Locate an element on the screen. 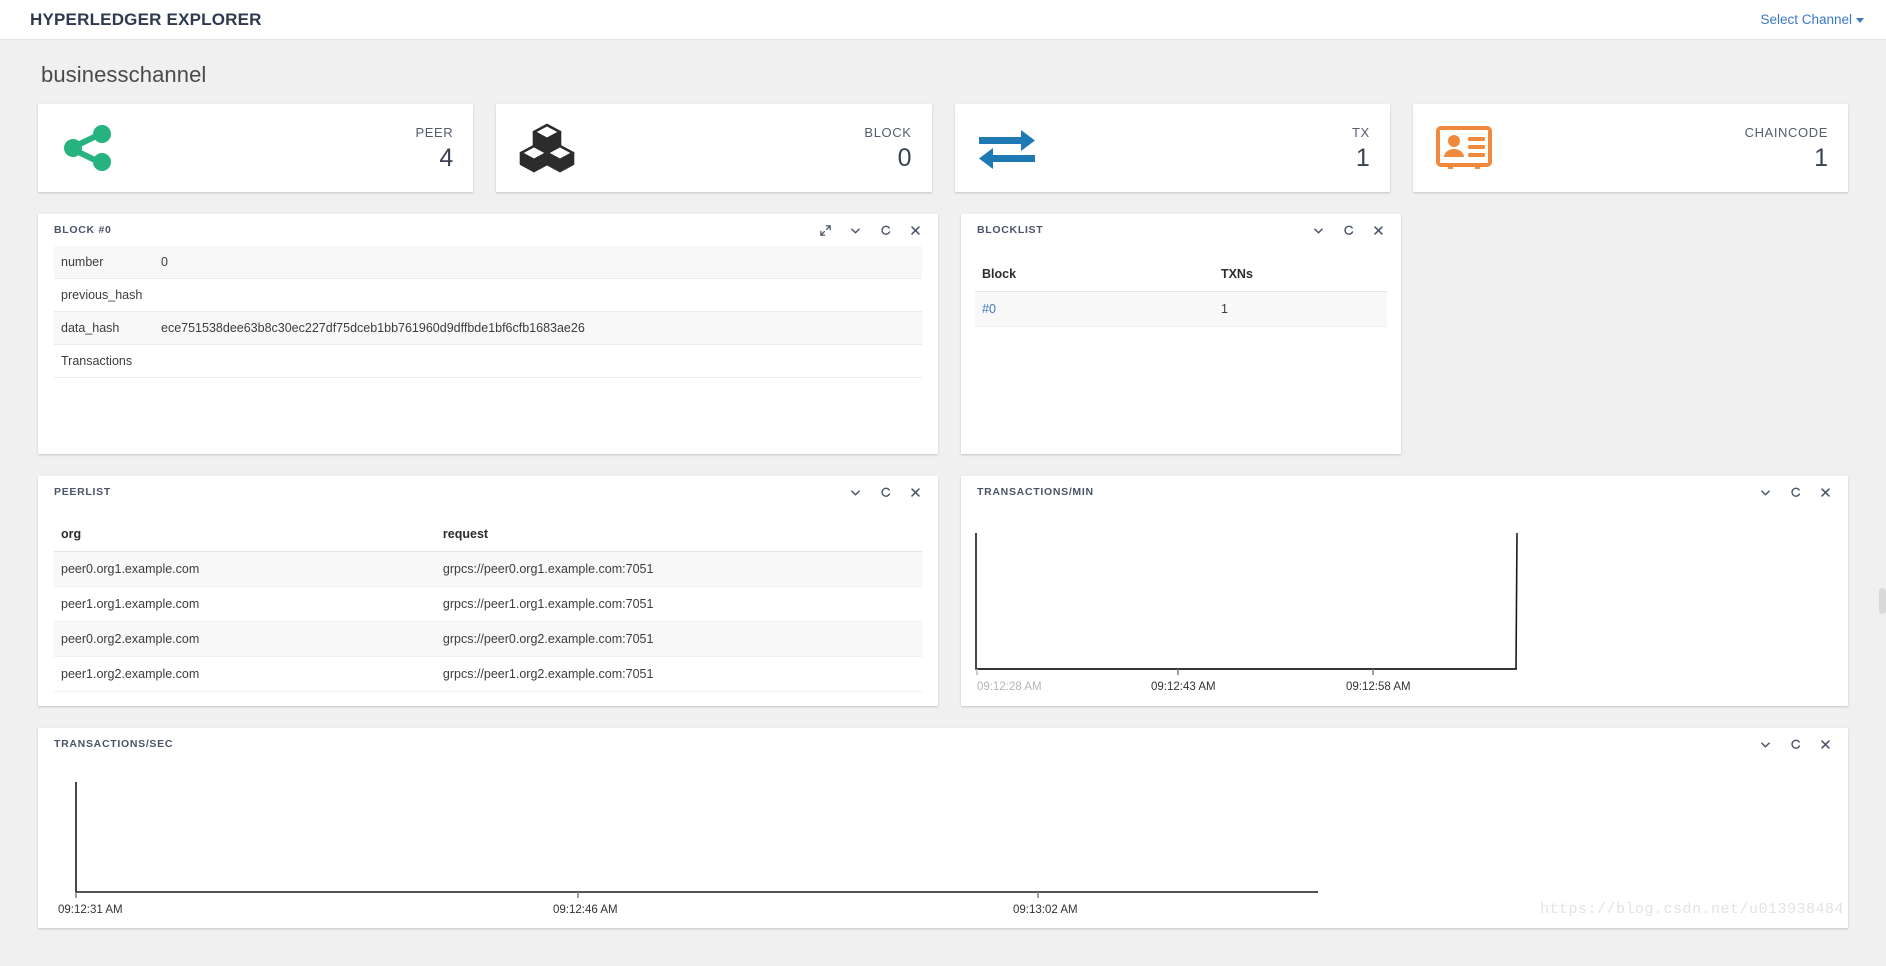 This screenshot has width=1886, height=966. metrics-row: PEER 4 BLOCK 0 TX 1 CHAINCODE 1 is located at coordinates (943, 148).